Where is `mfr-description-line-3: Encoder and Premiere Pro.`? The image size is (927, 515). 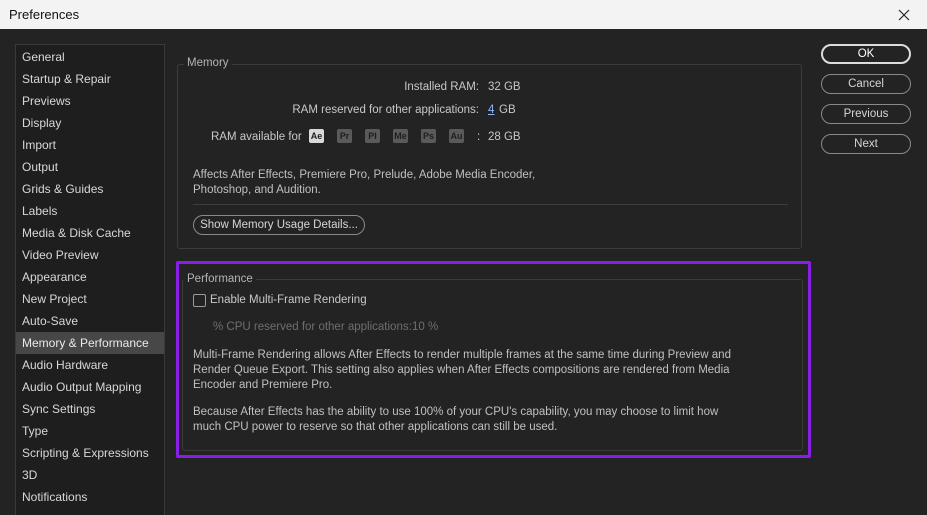
mfr-description-line-3: Encoder and Premiere Pro. is located at coordinates (263, 385).